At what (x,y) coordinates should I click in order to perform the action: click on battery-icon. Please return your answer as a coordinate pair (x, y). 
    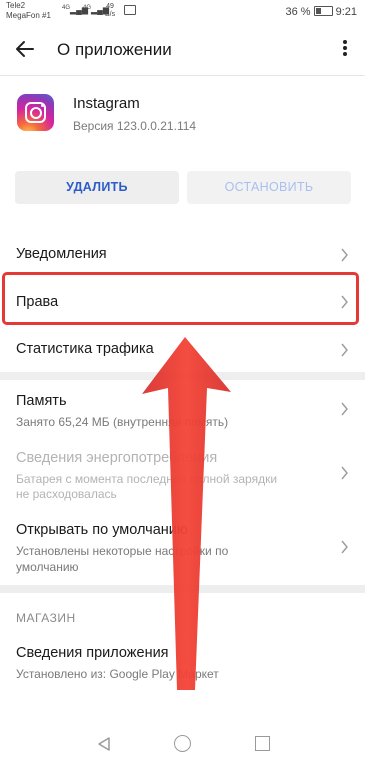
    Looking at the image, I should click on (323, 11).